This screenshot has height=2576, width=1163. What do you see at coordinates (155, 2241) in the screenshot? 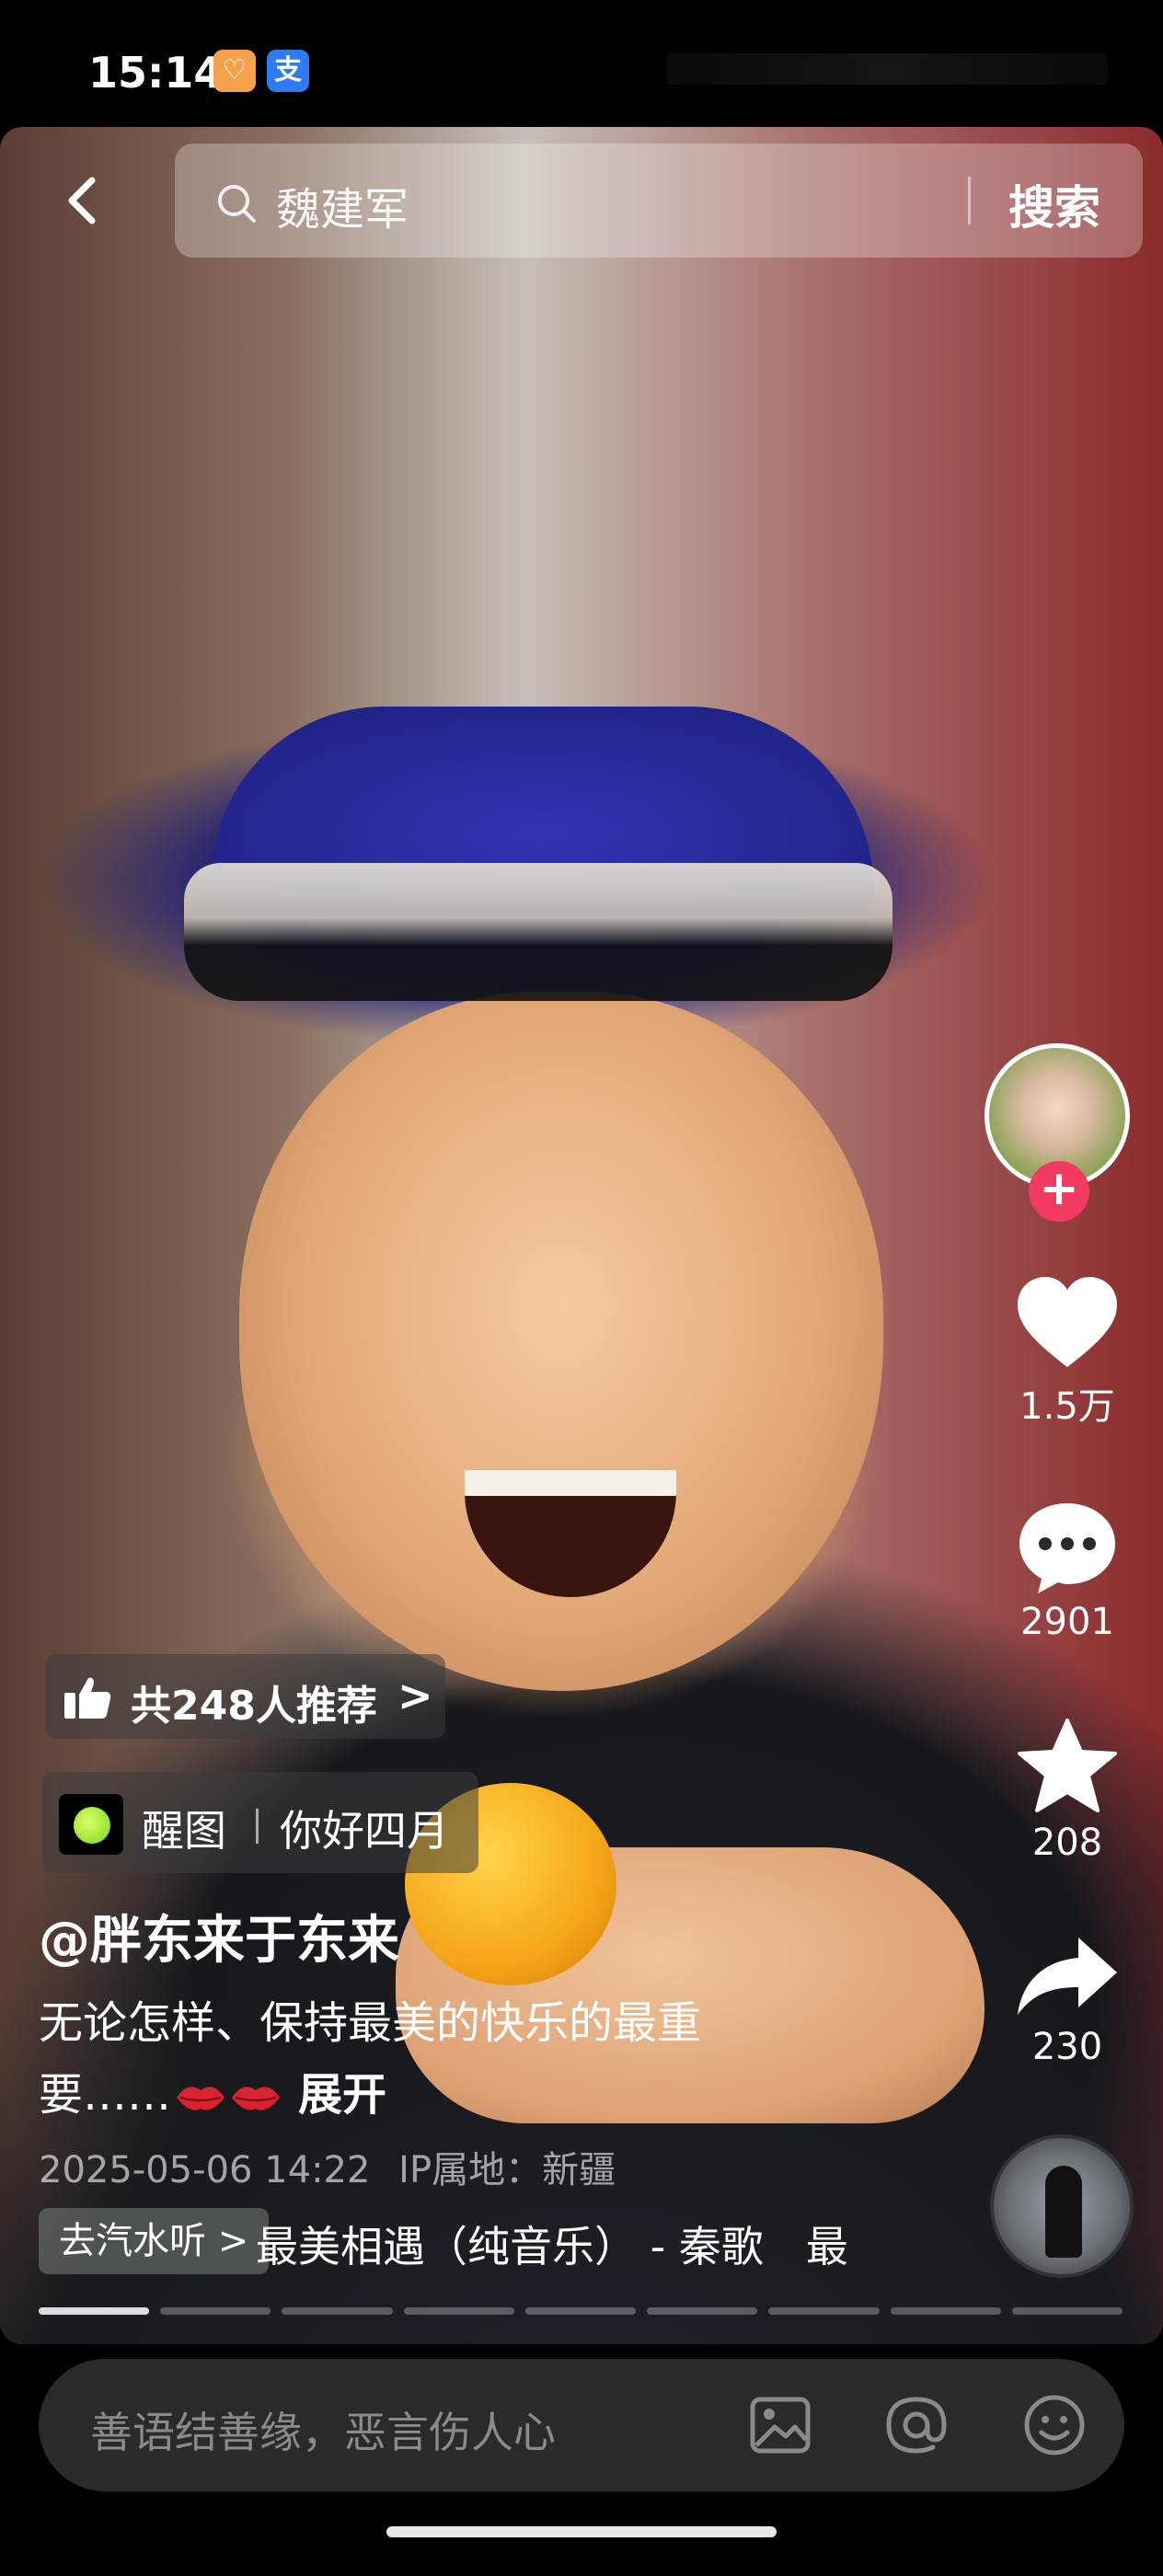
I see `open-music-app-button: 去汽水听 >` at bounding box center [155, 2241].